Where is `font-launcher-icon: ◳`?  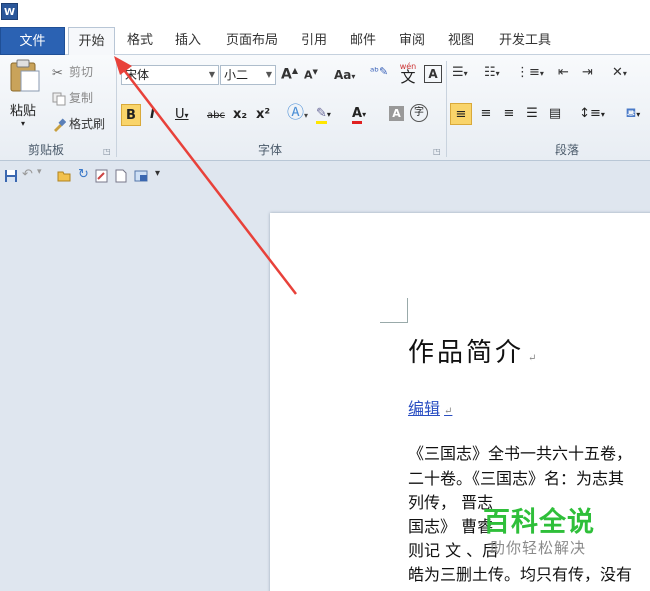
font-launcher-icon: ◳ is located at coordinates (437, 151).